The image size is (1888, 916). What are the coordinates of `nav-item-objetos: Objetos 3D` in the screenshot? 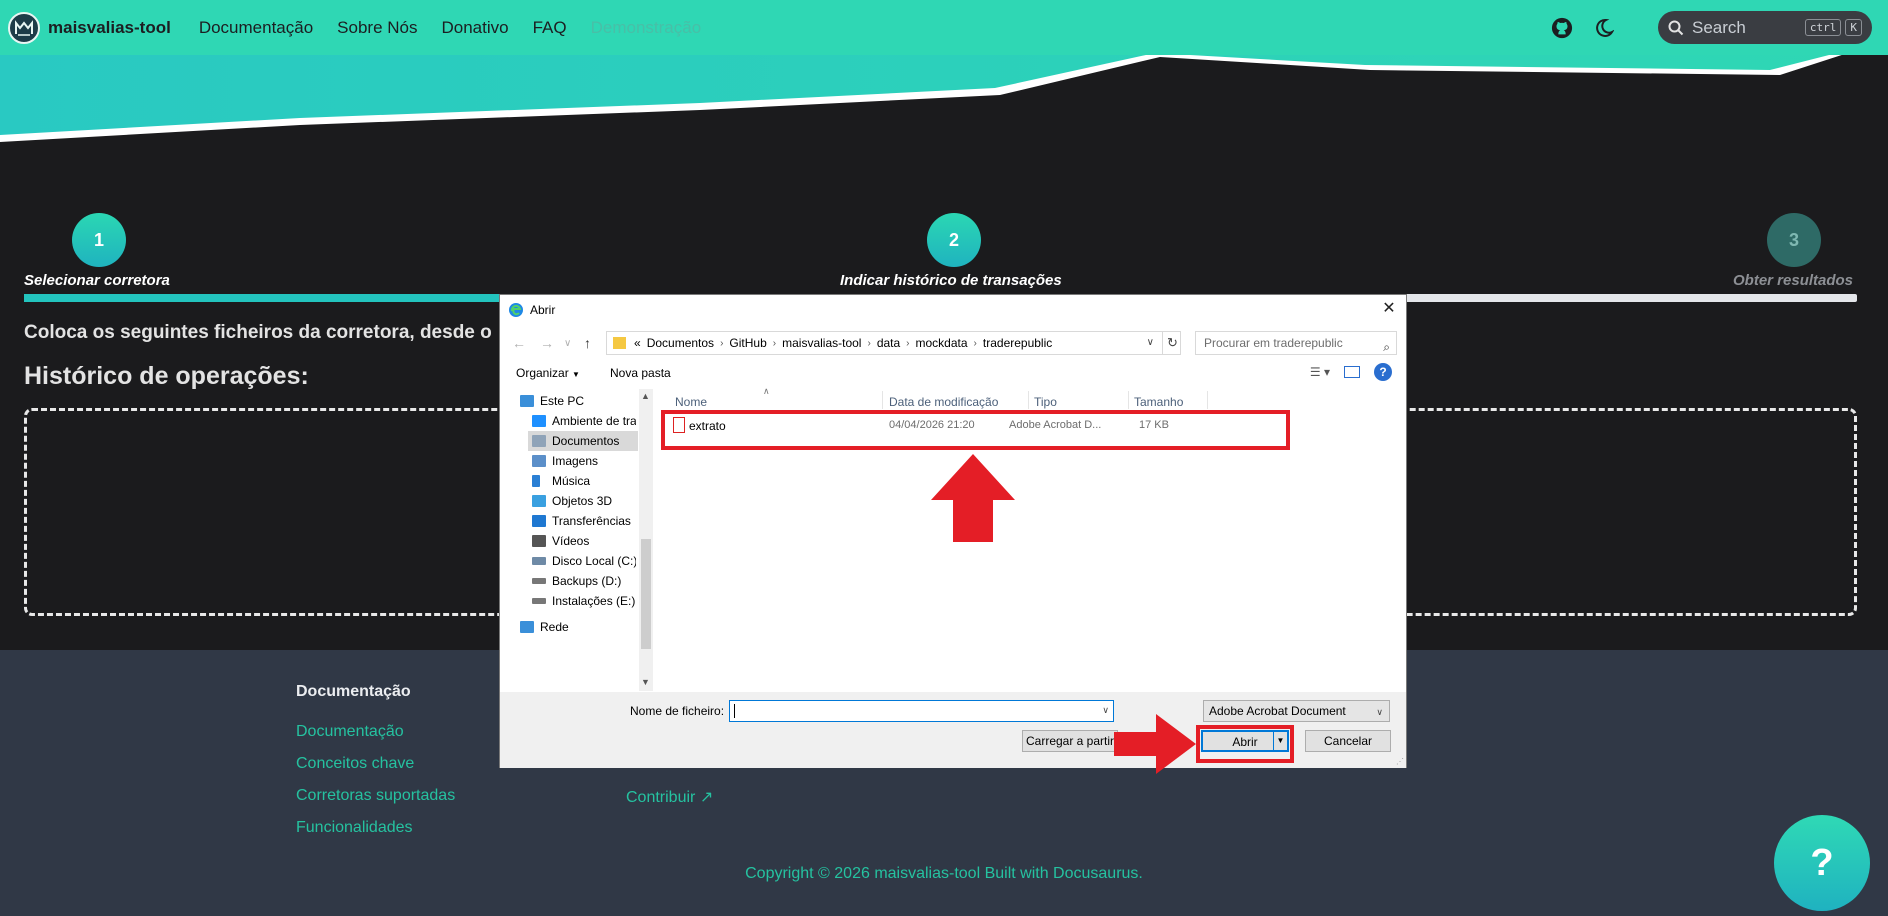 It's located at (584, 501).